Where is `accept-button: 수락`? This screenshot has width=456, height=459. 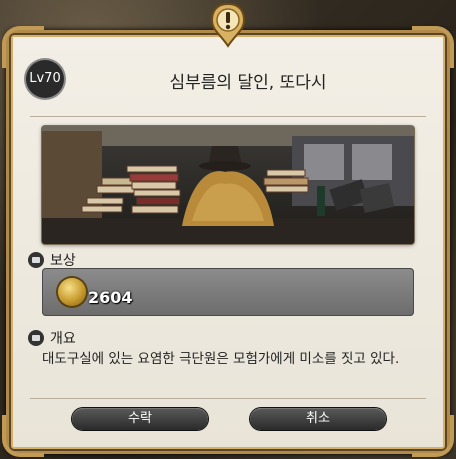
accept-button: 수락 is located at coordinates (140, 419).